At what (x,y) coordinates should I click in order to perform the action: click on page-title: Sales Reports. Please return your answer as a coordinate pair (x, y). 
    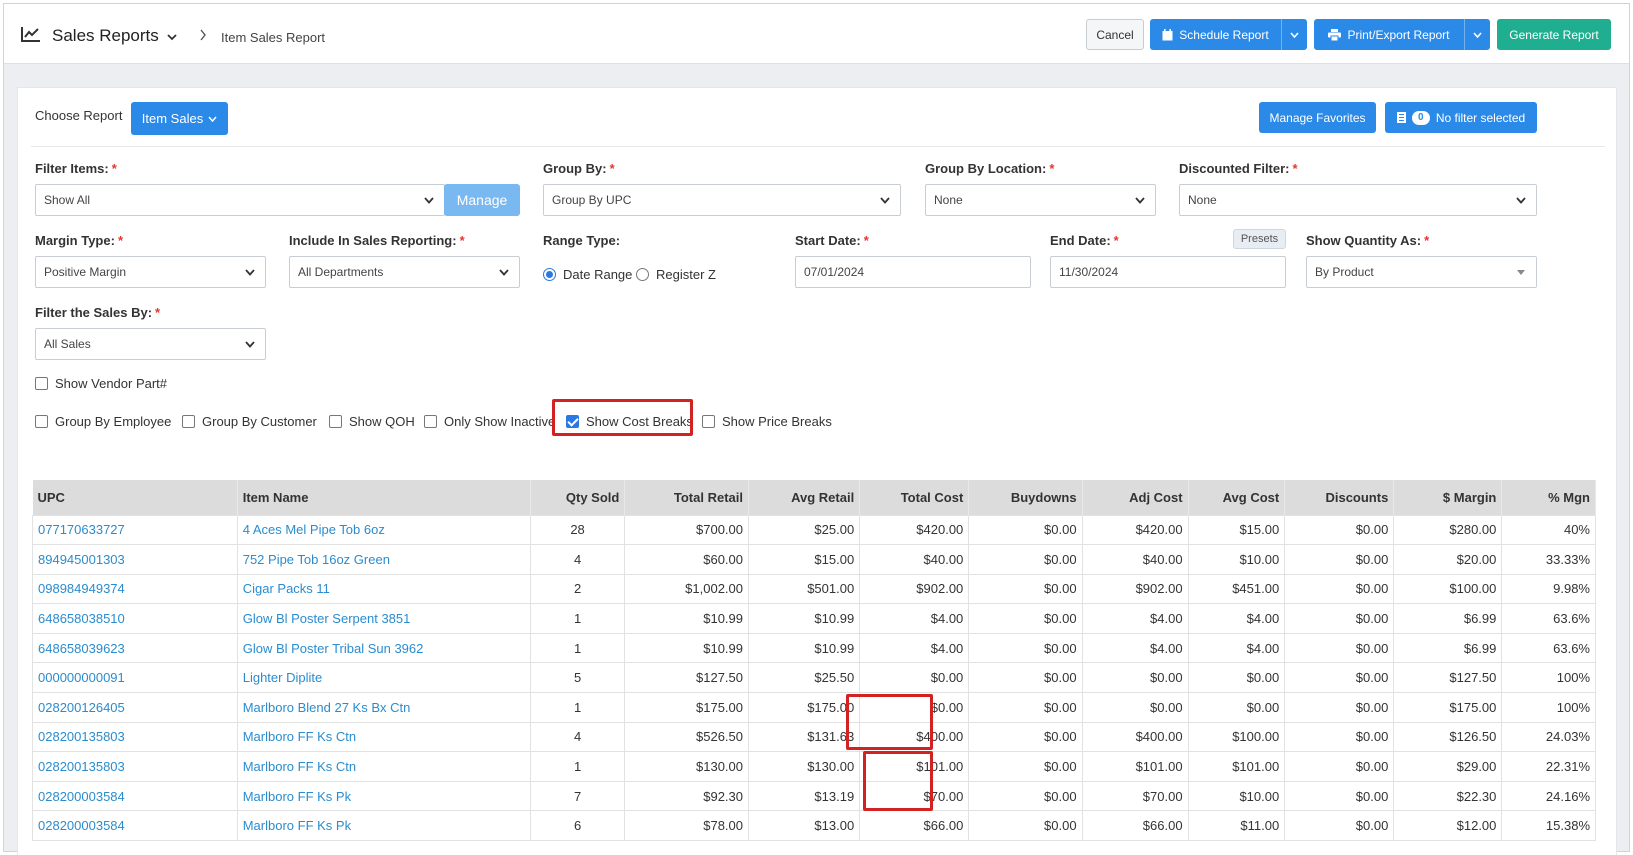
    Looking at the image, I should click on (105, 36).